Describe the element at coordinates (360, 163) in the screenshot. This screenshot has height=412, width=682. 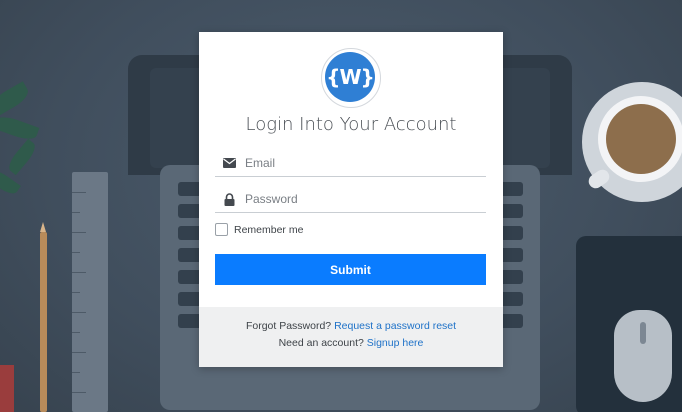
I see `email-input` at that location.